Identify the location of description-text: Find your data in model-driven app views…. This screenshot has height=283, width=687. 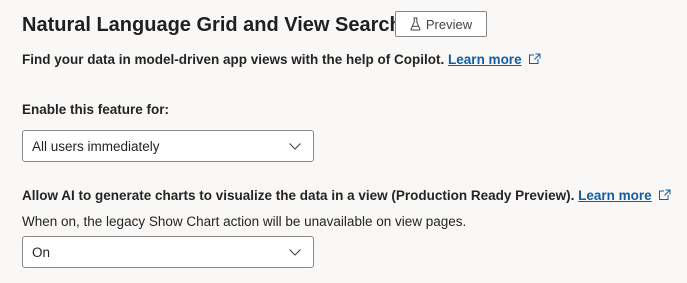
(233, 59).